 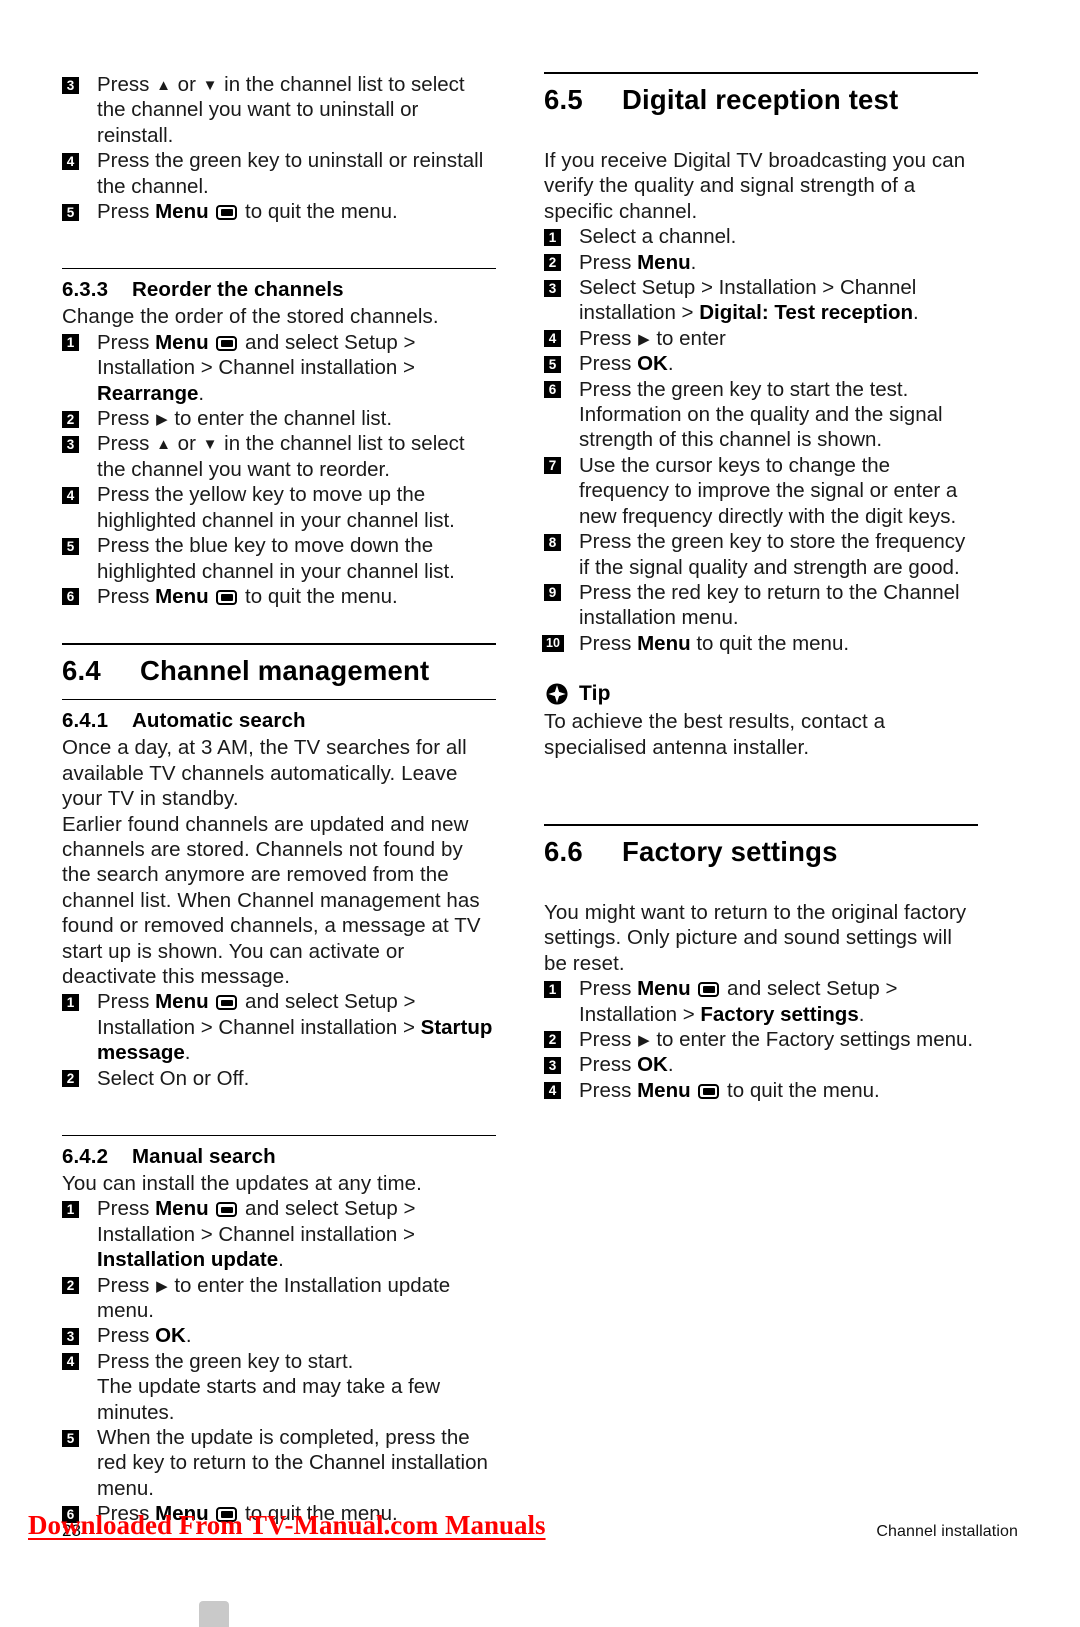 What do you see at coordinates (279, 286) in the screenshot?
I see `heading-6-3-3: 6.3.3 Reorder the channels` at bounding box center [279, 286].